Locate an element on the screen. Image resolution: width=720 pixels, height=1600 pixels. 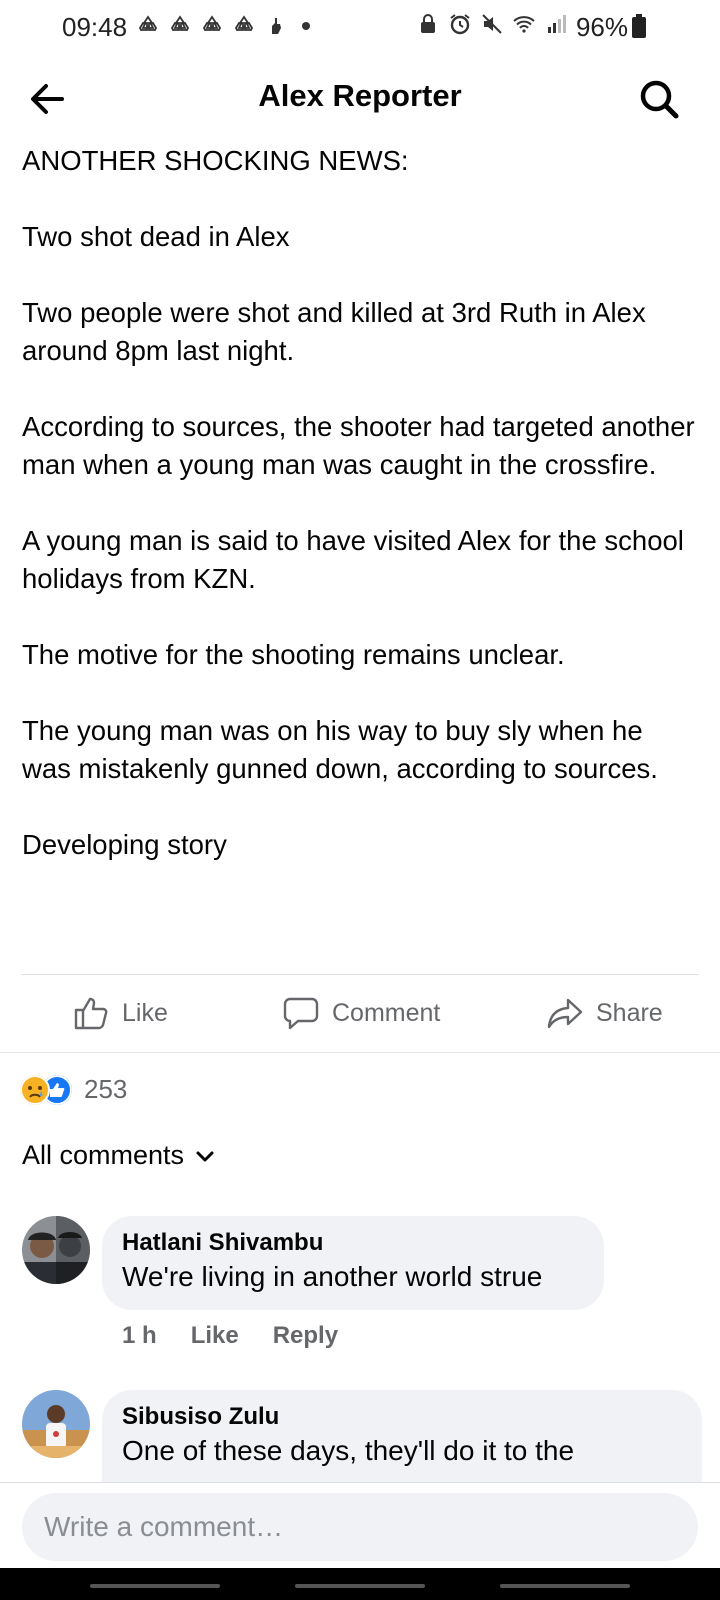
nav-back-handle is located at coordinates (565, 1586).